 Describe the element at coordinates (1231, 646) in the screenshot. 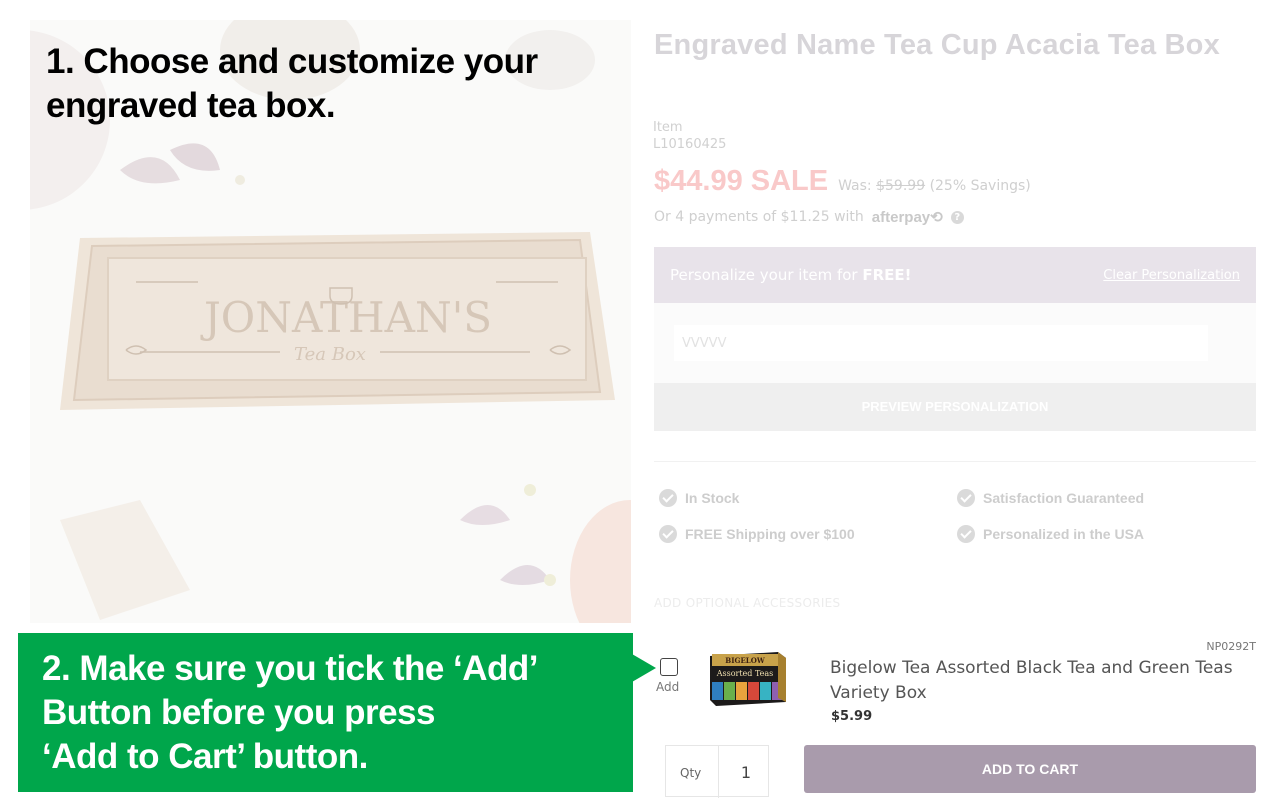

I see `accessory-sku: NP0292T` at that location.